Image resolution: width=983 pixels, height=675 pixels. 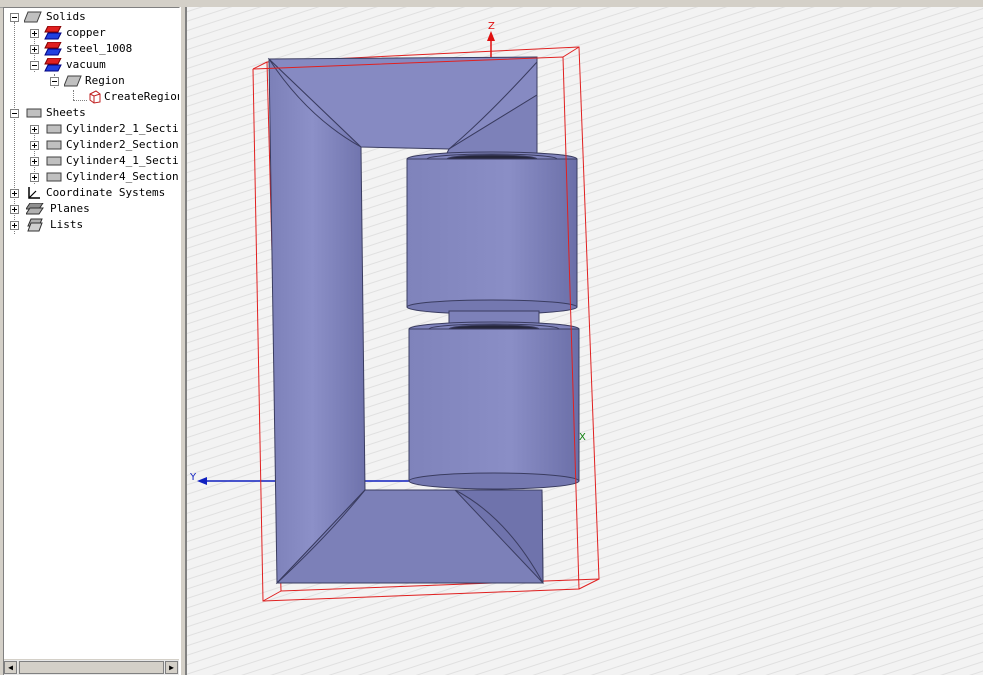 What do you see at coordinates (35, 225) in the screenshot?
I see `lists-icon` at bounding box center [35, 225].